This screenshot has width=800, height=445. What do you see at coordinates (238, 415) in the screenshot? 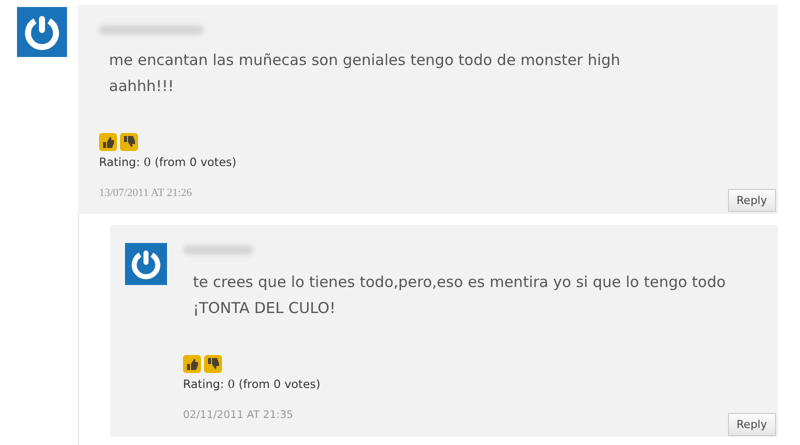
I see `comment-date: 02/11/2011 AT 21:35` at bounding box center [238, 415].